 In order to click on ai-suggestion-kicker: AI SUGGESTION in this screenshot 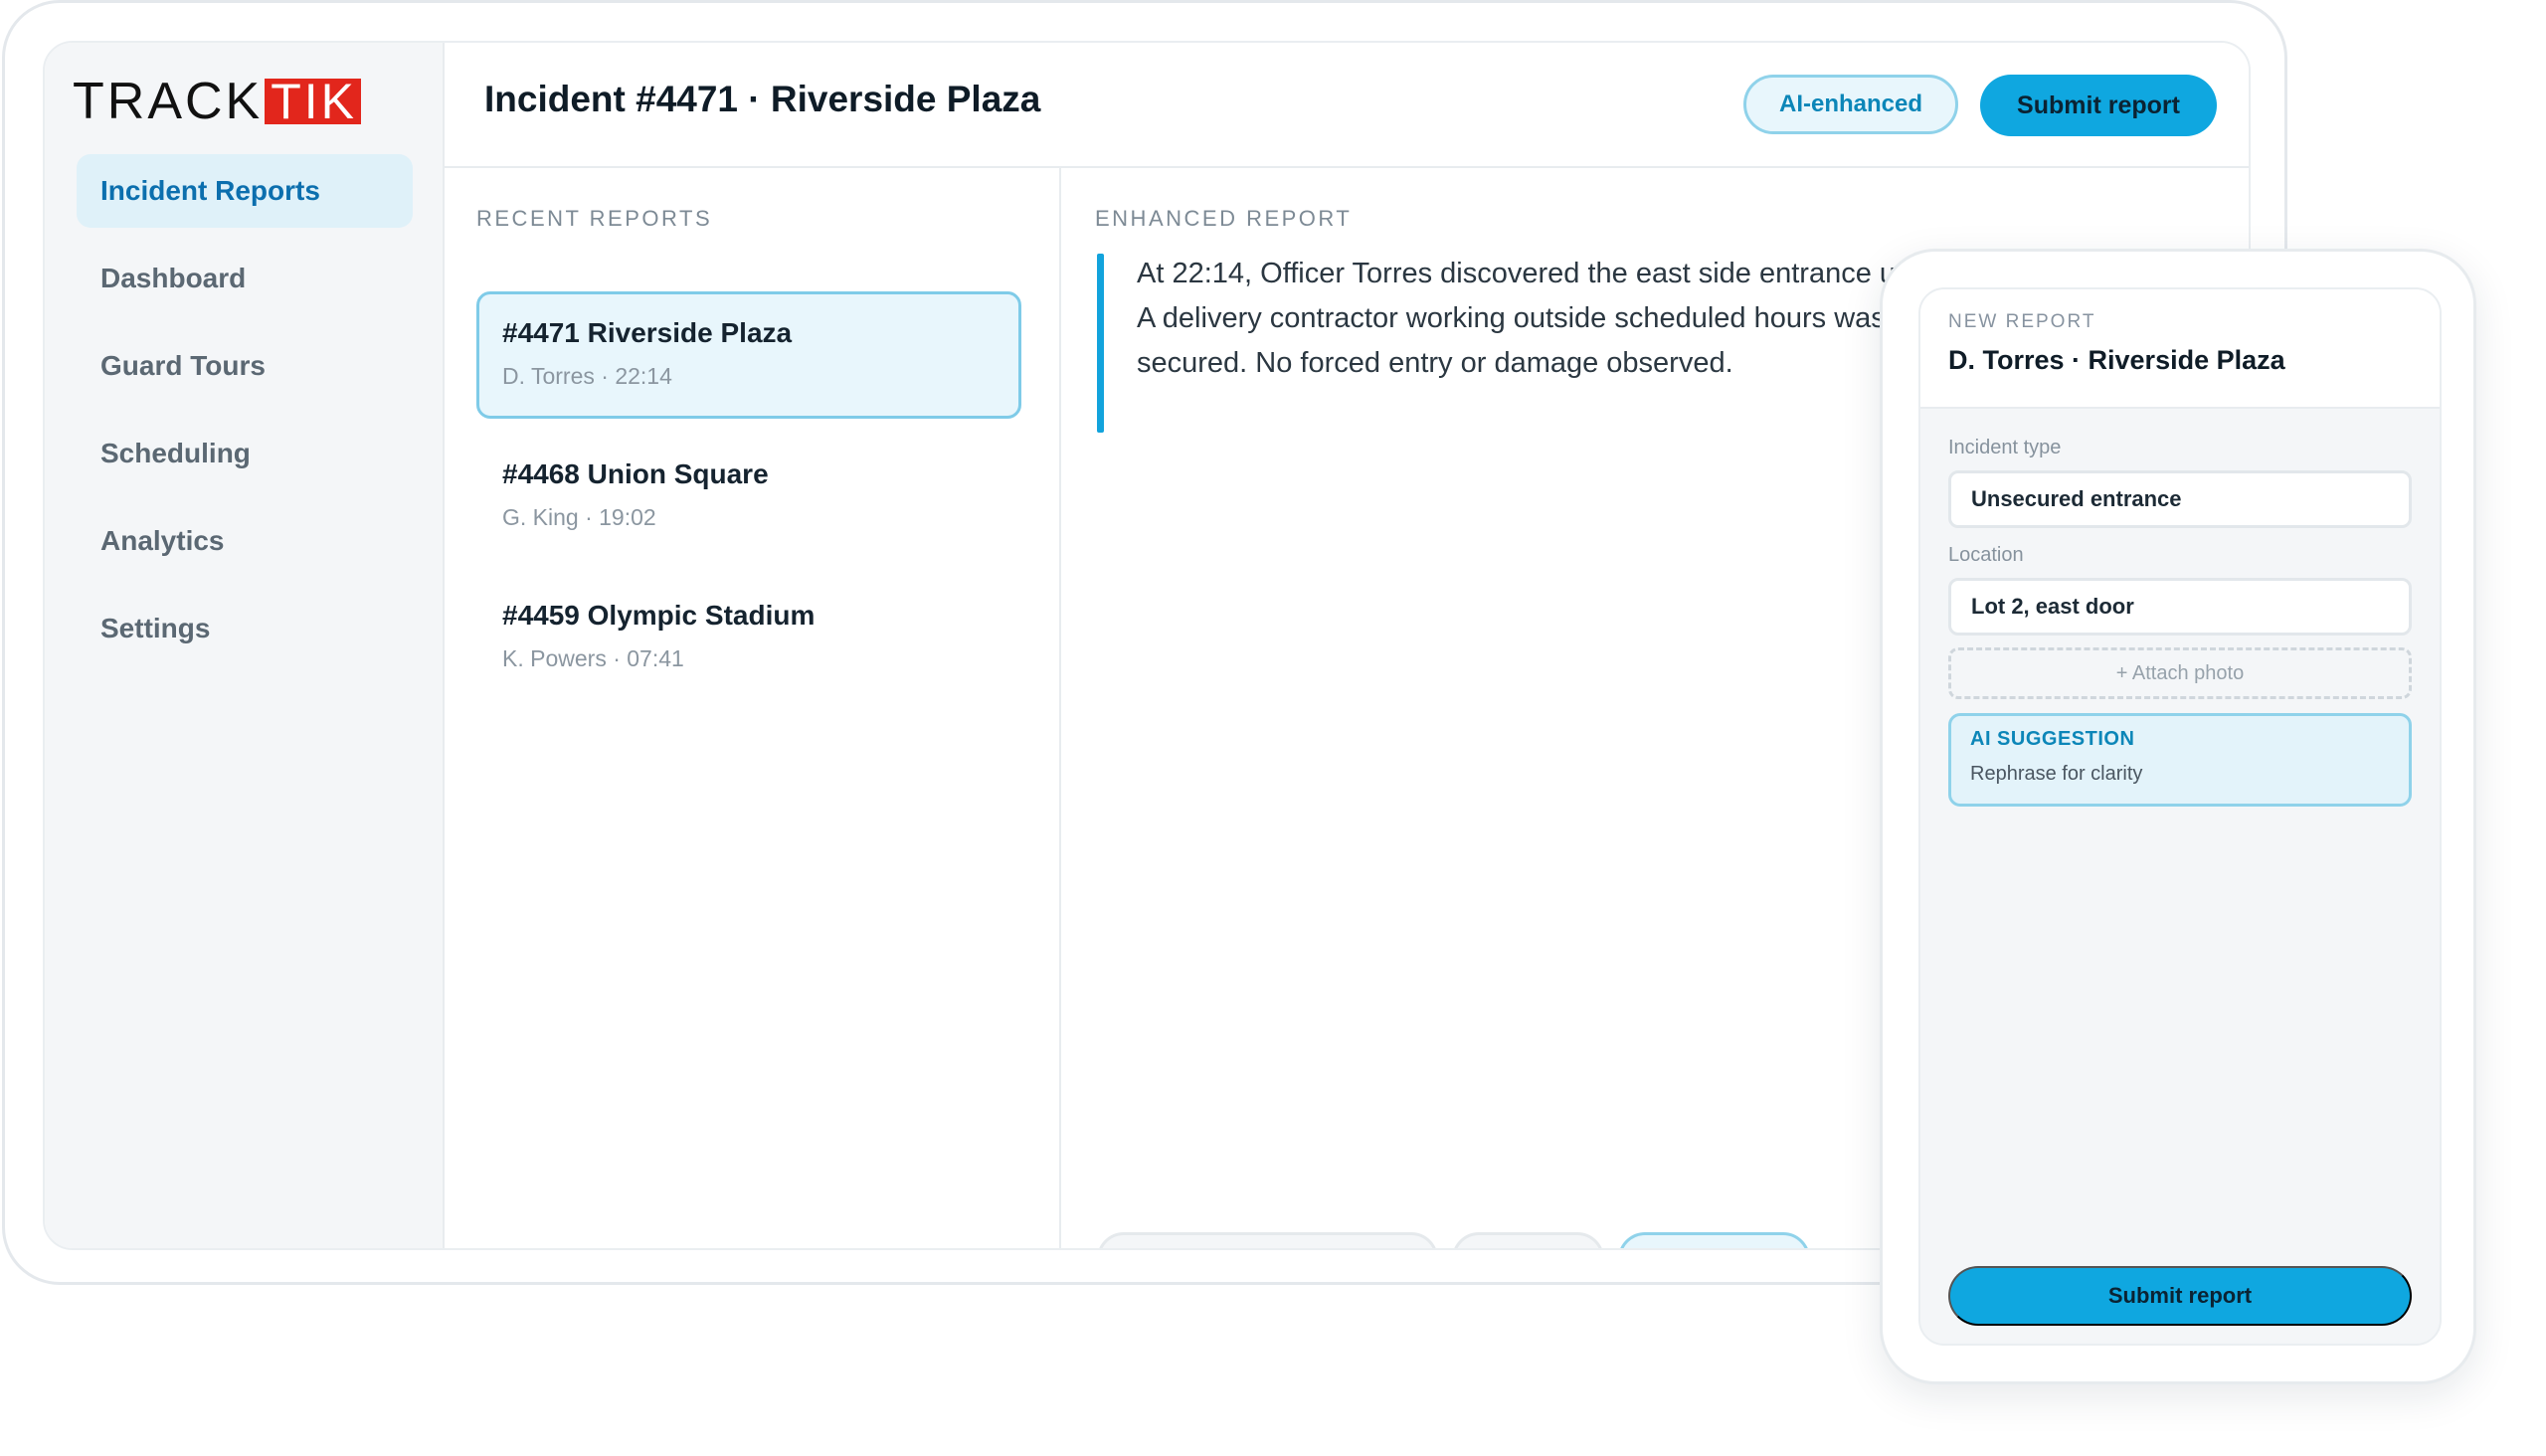, I will do `click(2052, 739)`.